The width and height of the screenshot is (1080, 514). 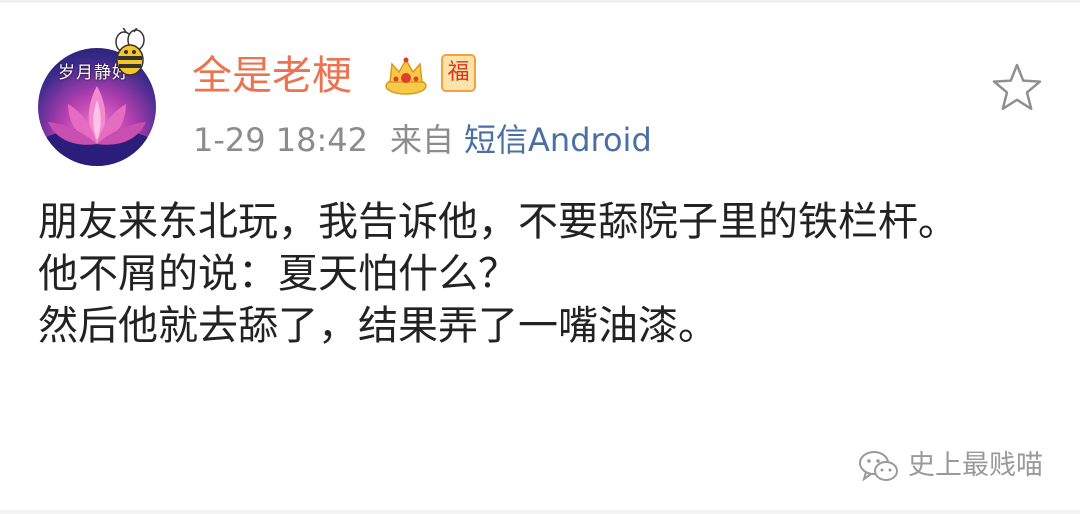 I want to click on wechat-icon, so click(x=878, y=465).